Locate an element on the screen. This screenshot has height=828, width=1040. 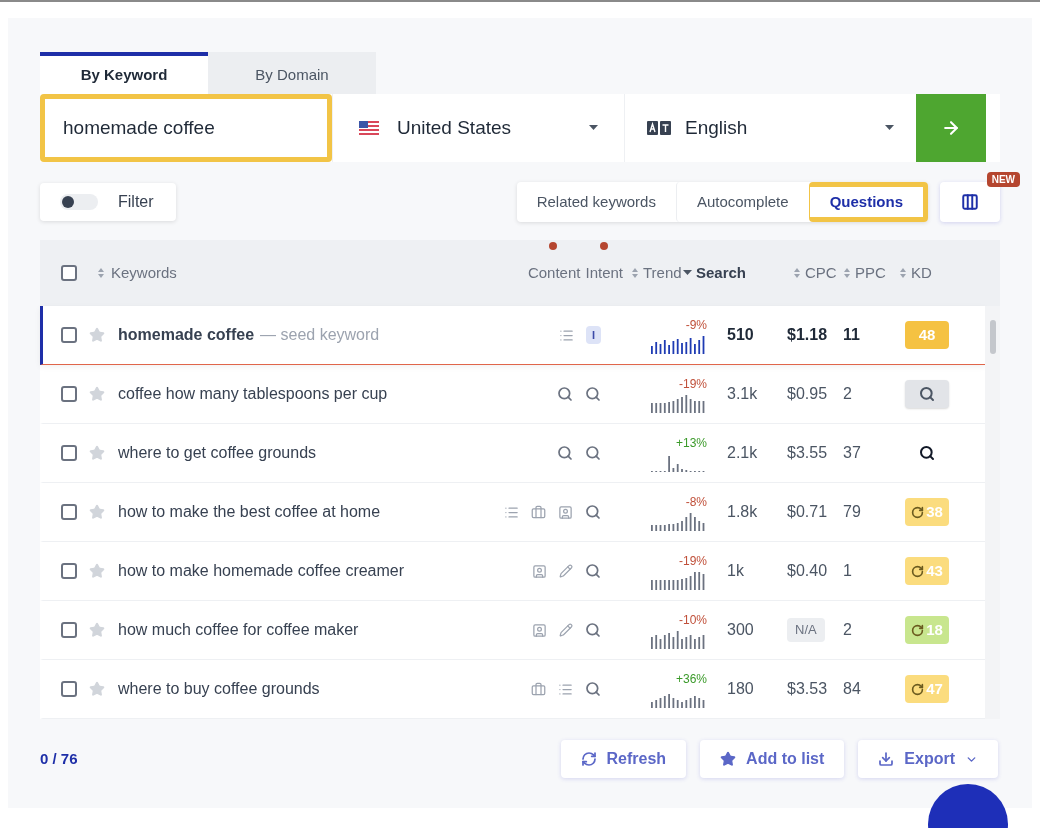
keyword-source-tab: Autocomplete is located at coordinates (742, 202).